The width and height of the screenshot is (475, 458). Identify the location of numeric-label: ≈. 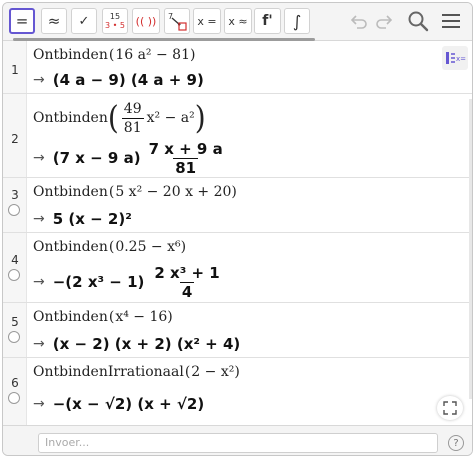
(54, 21).